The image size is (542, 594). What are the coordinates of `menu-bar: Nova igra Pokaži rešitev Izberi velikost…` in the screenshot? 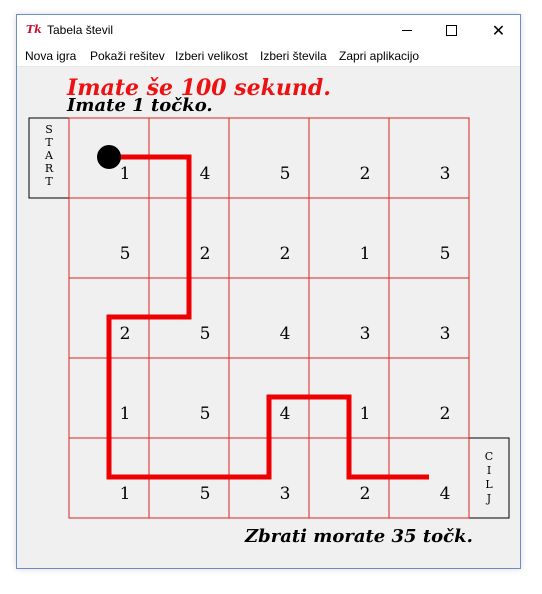 It's located at (268, 56).